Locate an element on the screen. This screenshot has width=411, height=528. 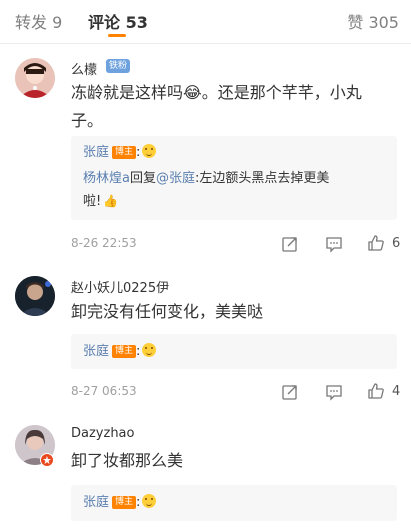
reply-verb: 回复 is located at coordinates (142, 178).